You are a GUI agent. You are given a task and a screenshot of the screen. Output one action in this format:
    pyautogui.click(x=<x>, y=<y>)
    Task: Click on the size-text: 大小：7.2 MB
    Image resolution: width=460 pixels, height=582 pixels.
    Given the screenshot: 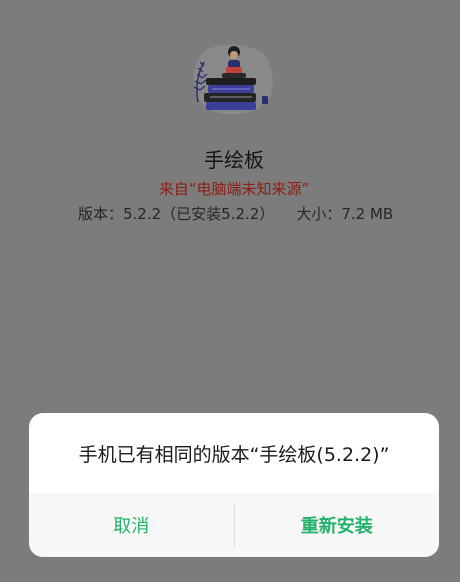 What is the action you would take?
    pyautogui.click(x=345, y=214)
    